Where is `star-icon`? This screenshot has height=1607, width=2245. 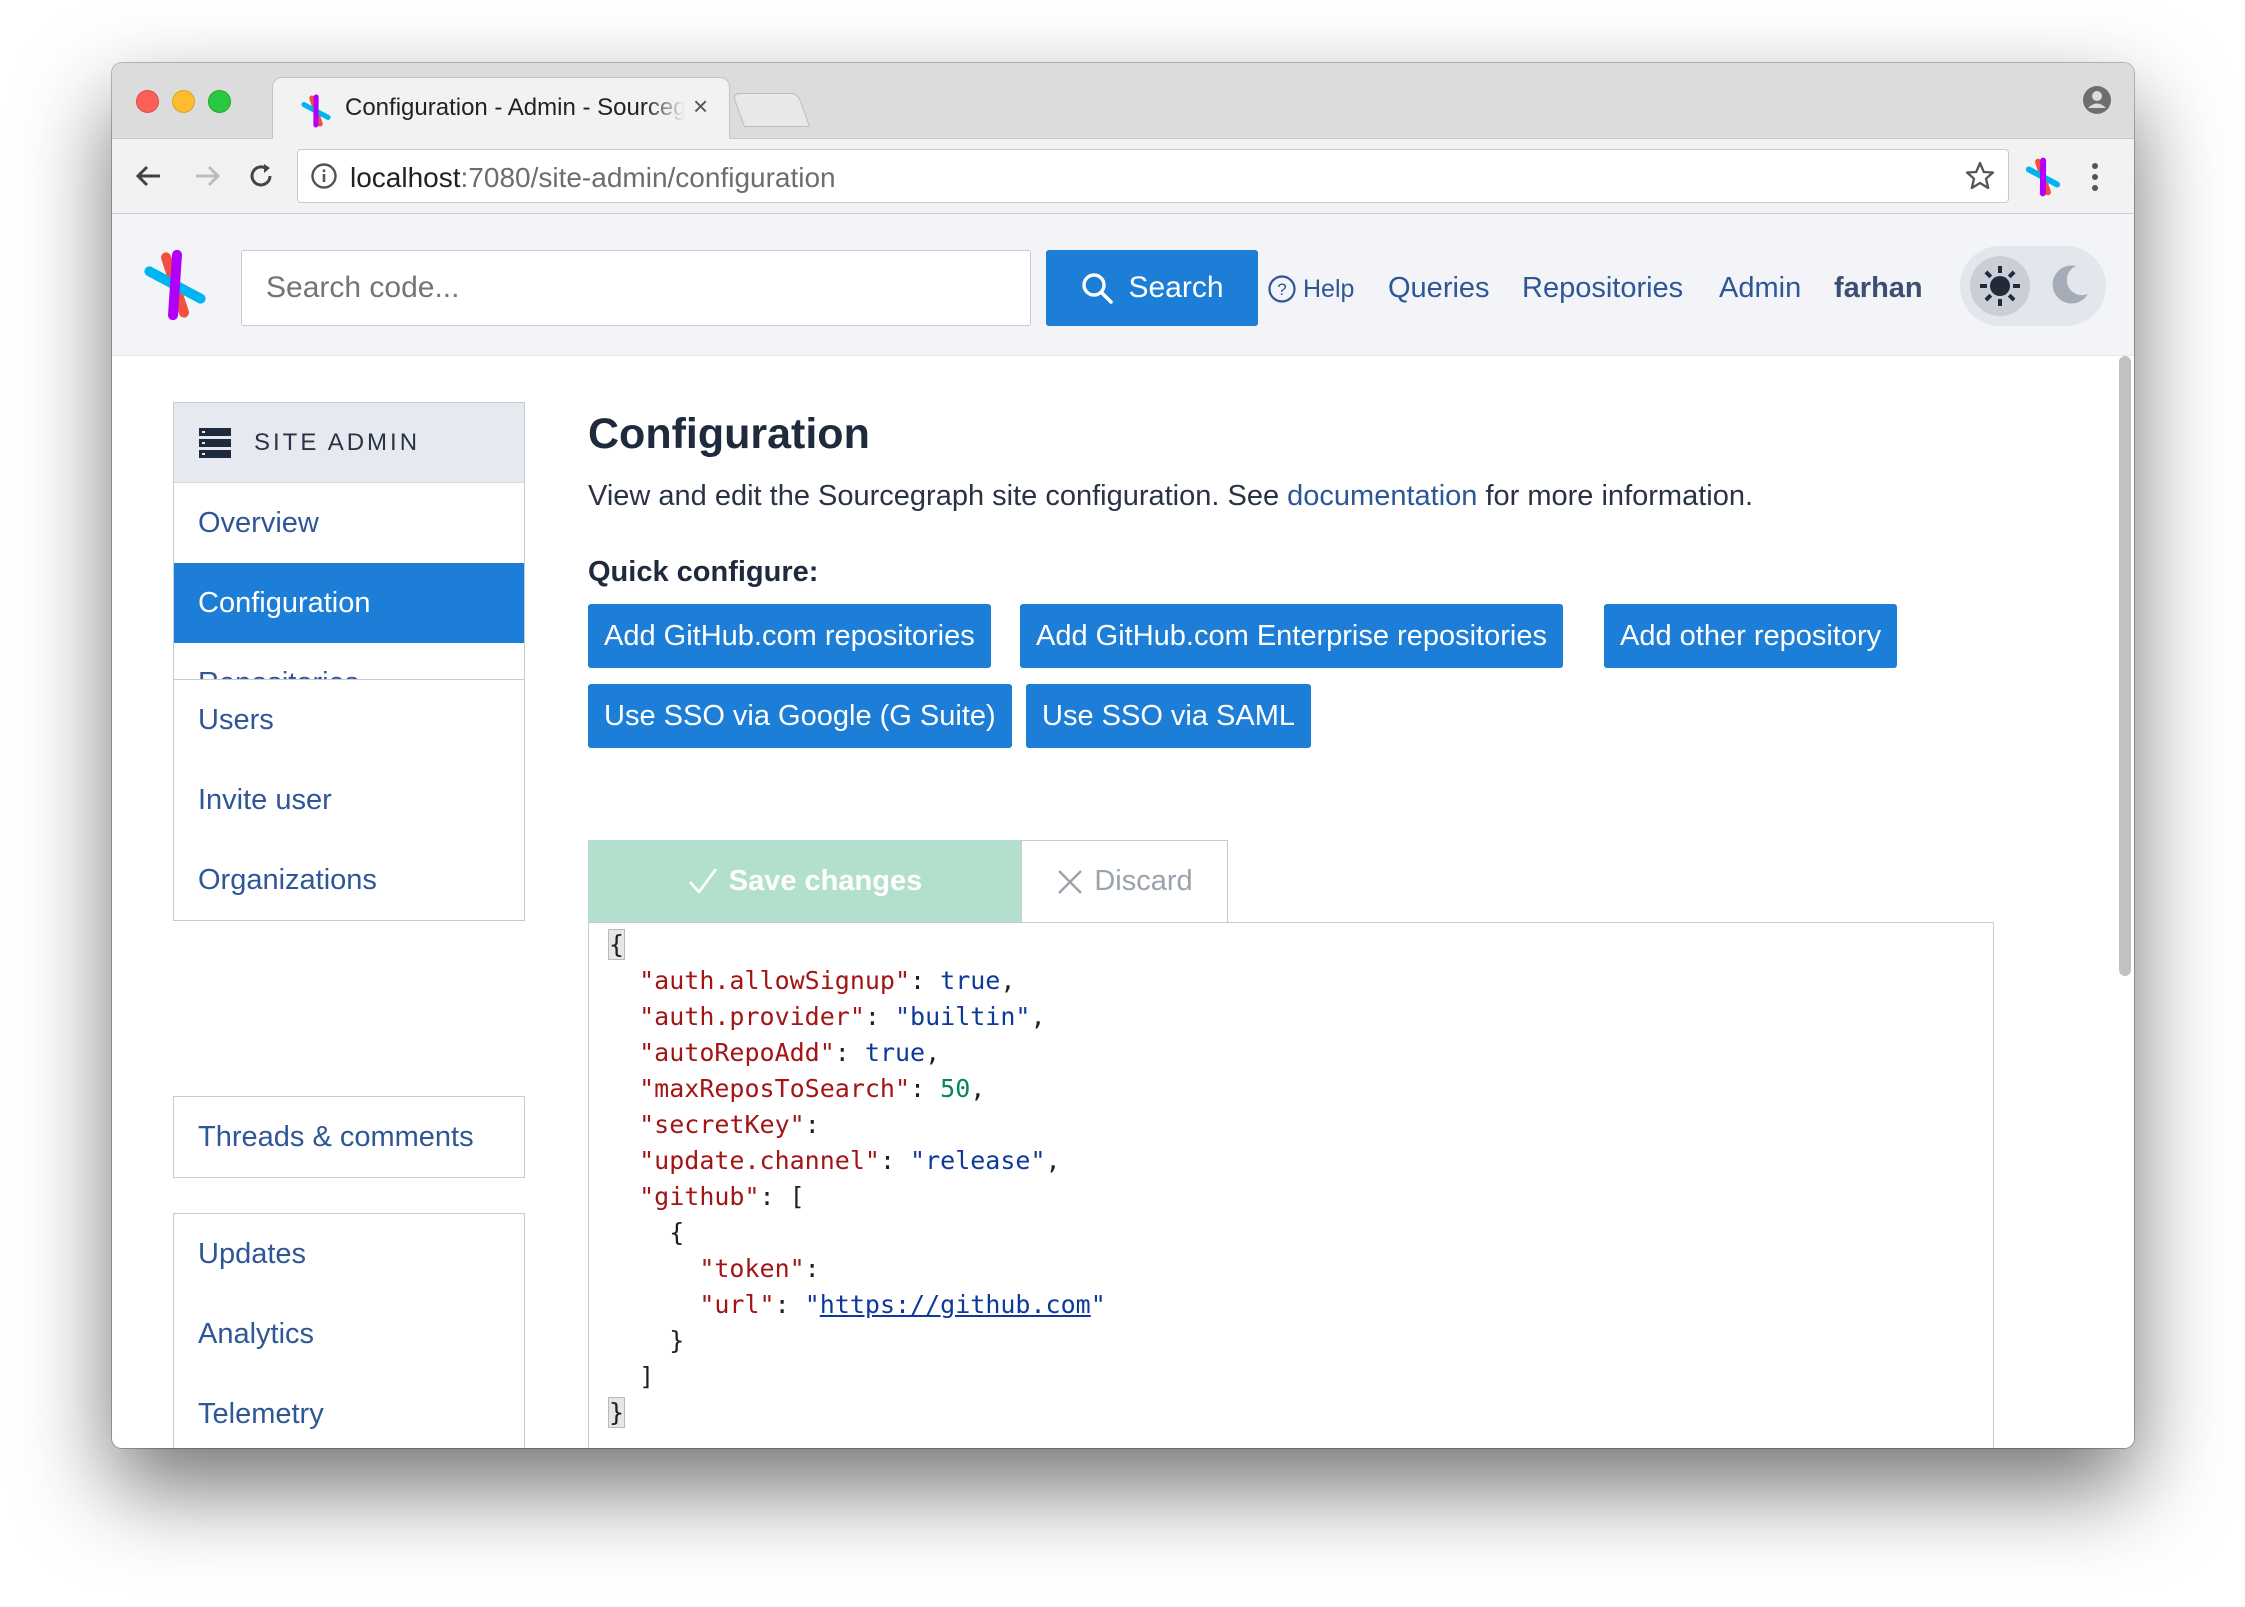
star-icon is located at coordinates (1980, 176).